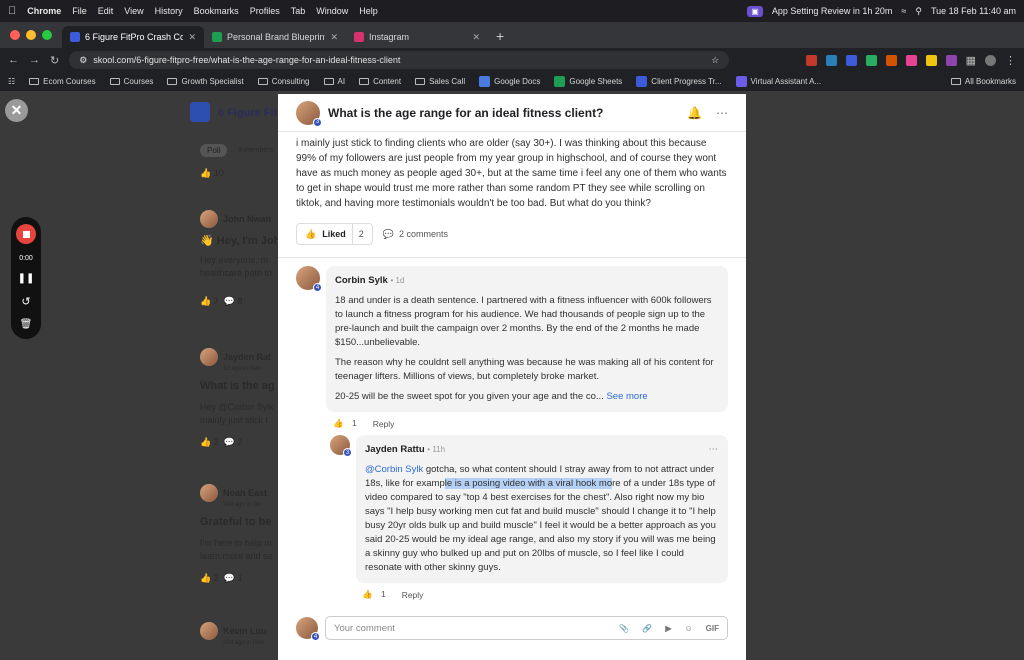  What do you see at coordinates (395, 449) in the screenshot?
I see `commenter-name: Jayden Rattu` at bounding box center [395, 449].